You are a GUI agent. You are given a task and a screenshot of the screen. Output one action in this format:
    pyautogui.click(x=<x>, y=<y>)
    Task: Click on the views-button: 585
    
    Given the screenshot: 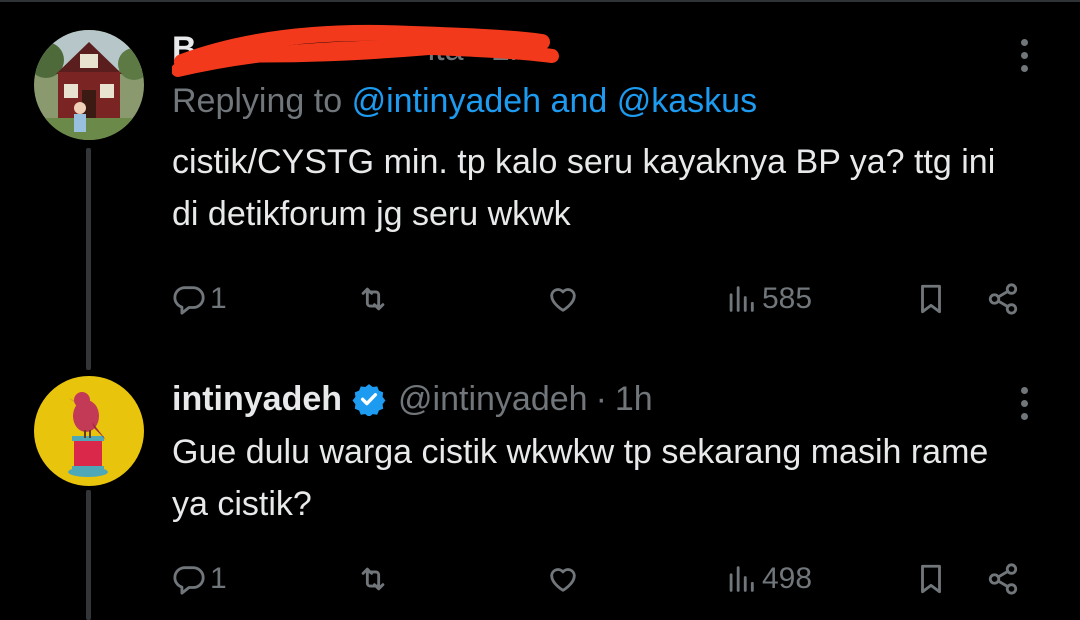 What is the action you would take?
    pyautogui.click(x=768, y=299)
    